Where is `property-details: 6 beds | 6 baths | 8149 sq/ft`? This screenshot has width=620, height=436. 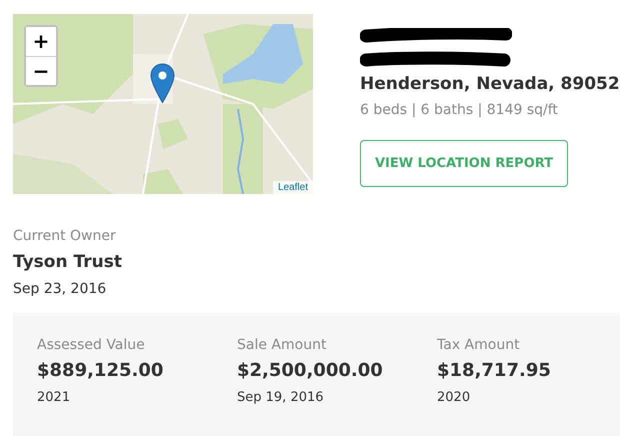 property-details: 6 beds | 6 baths | 8149 sq/ft is located at coordinates (459, 110).